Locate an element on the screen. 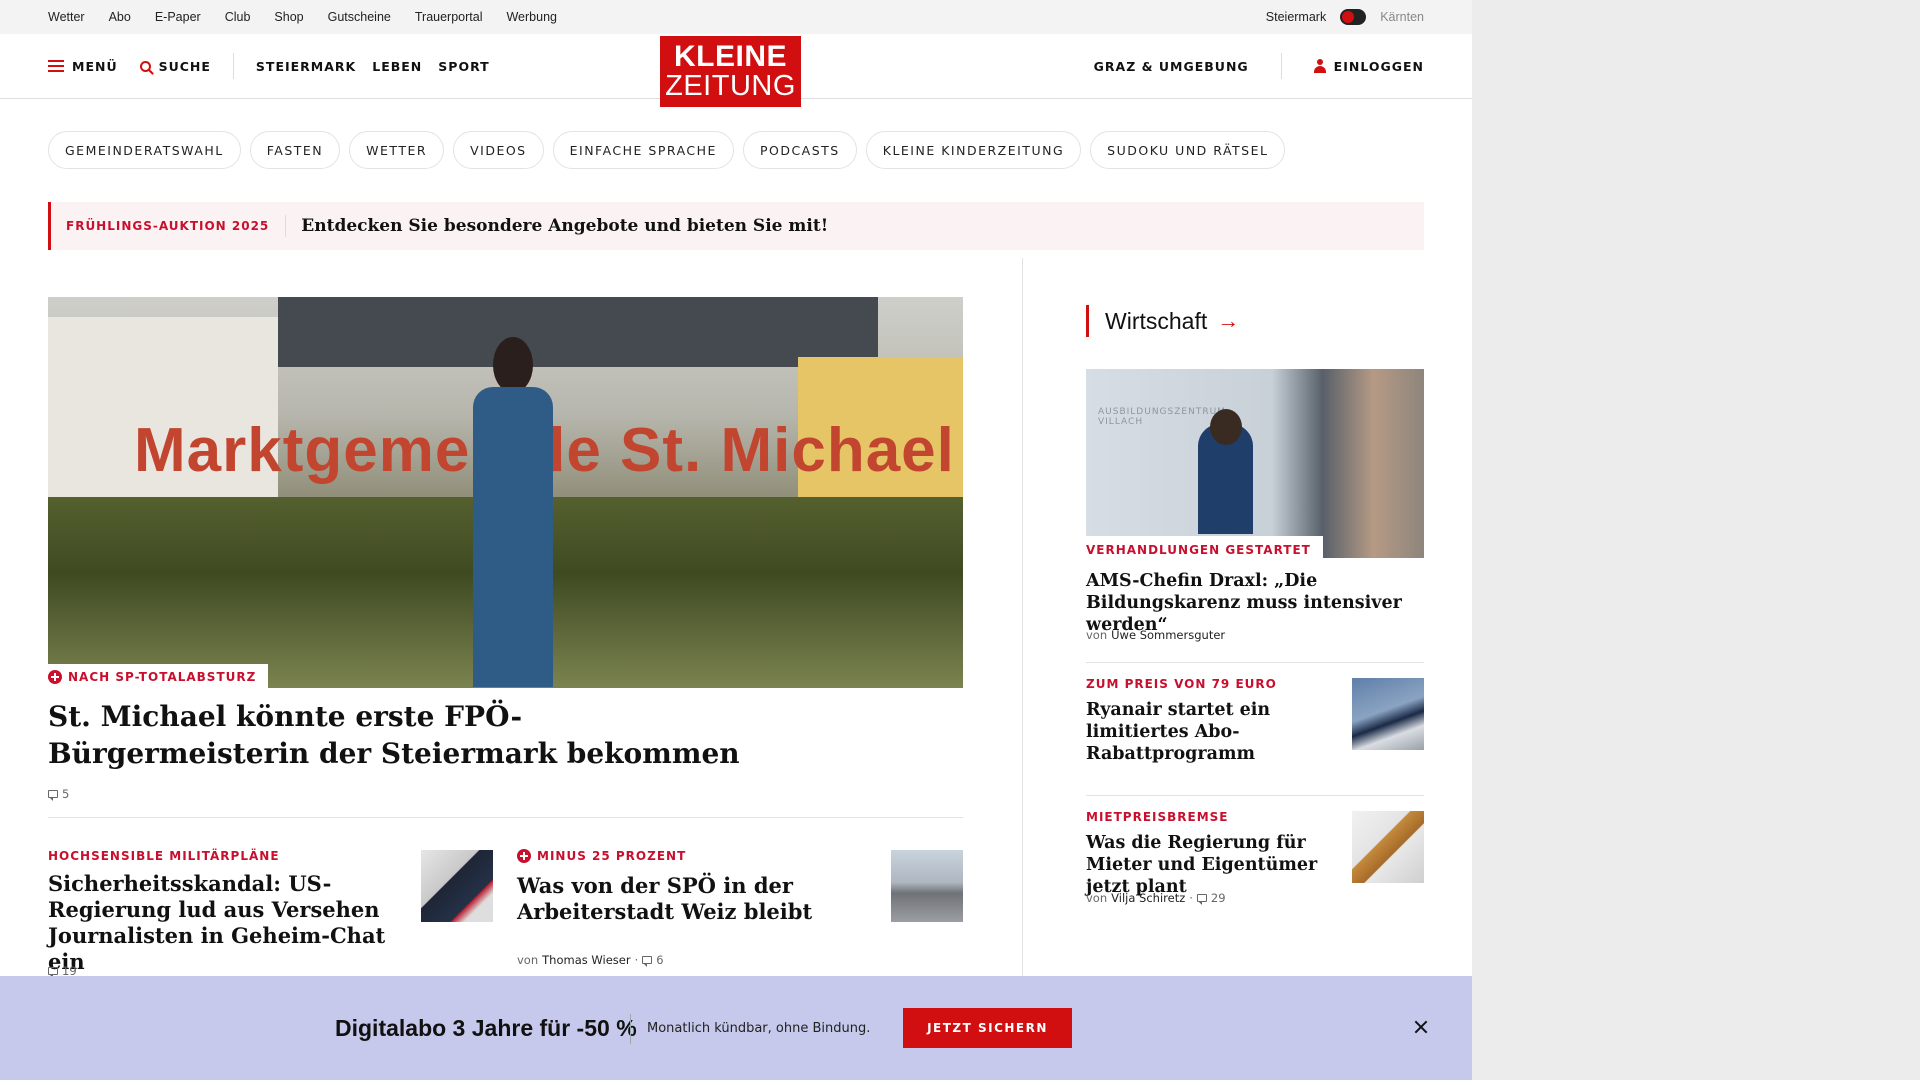  hamburger-icon is located at coordinates (56, 66).